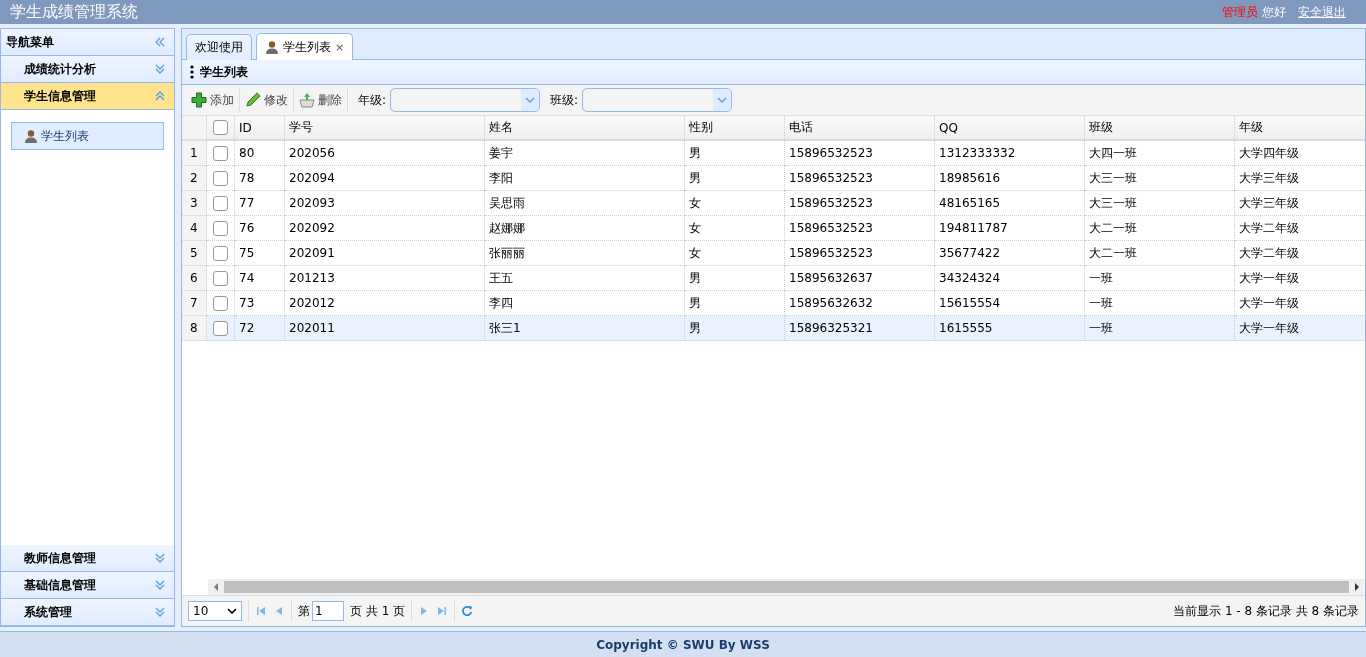  What do you see at coordinates (467, 611) in the screenshot?
I see `refresh-icon` at bounding box center [467, 611].